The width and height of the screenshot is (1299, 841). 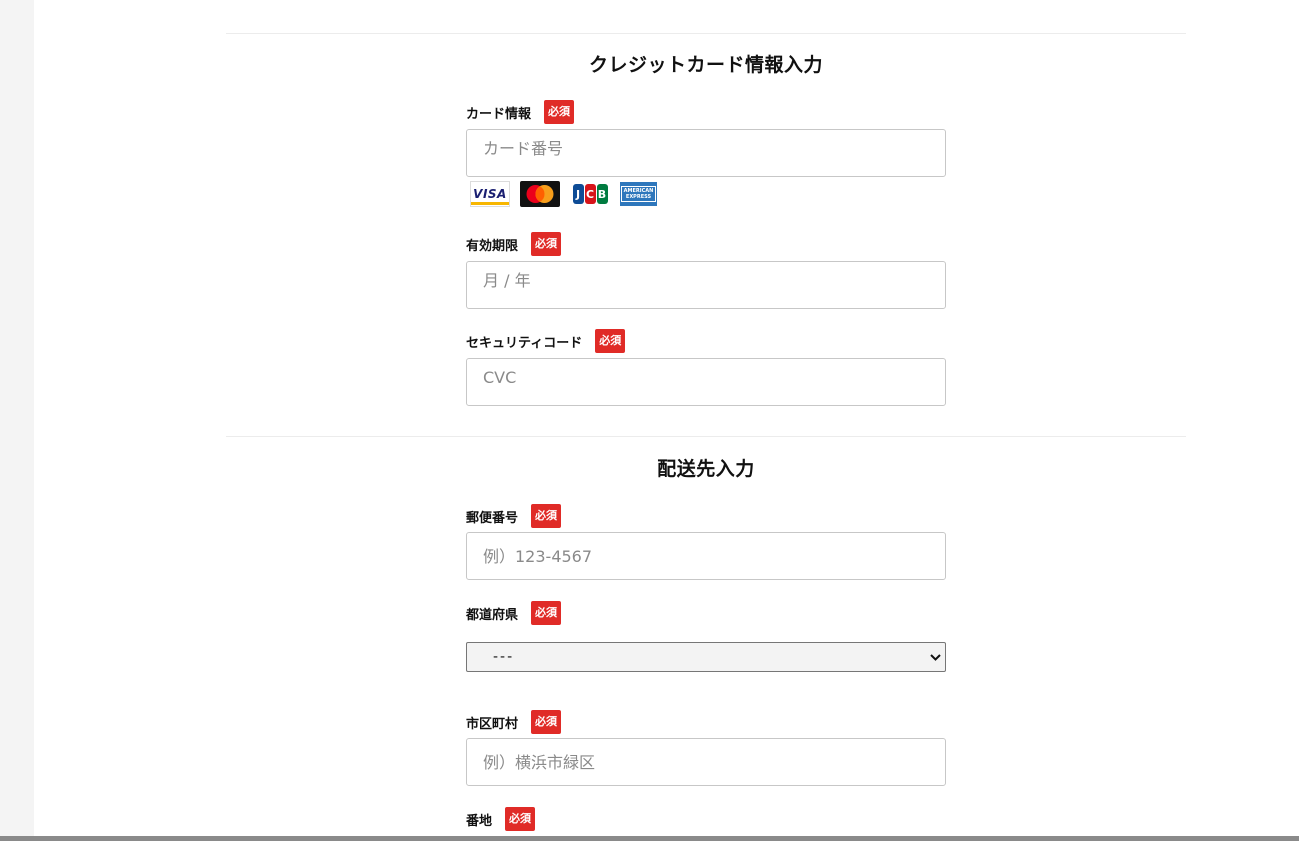 What do you see at coordinates (492, 246) in the screenshot?
I see `expiry-label: 有効期限` at bounding box center [492, 246].